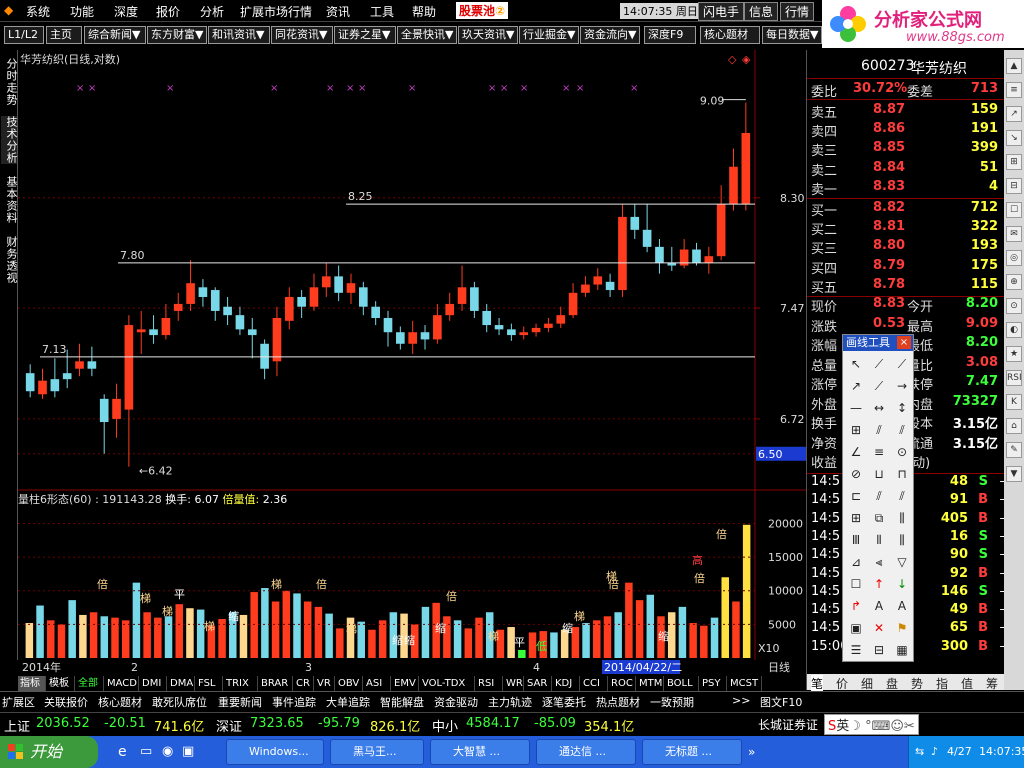 The width and height of the screenshot is (1024, 768). What do you see at coordinates (241, 683) in the screenshot?
I see `indicator-tab: TRIX` at bounding box center [241, 683].